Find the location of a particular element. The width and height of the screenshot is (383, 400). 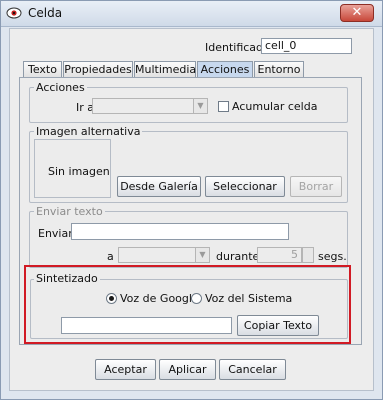

acumular-label: Acumular celda is located at coordinates (275, 106).